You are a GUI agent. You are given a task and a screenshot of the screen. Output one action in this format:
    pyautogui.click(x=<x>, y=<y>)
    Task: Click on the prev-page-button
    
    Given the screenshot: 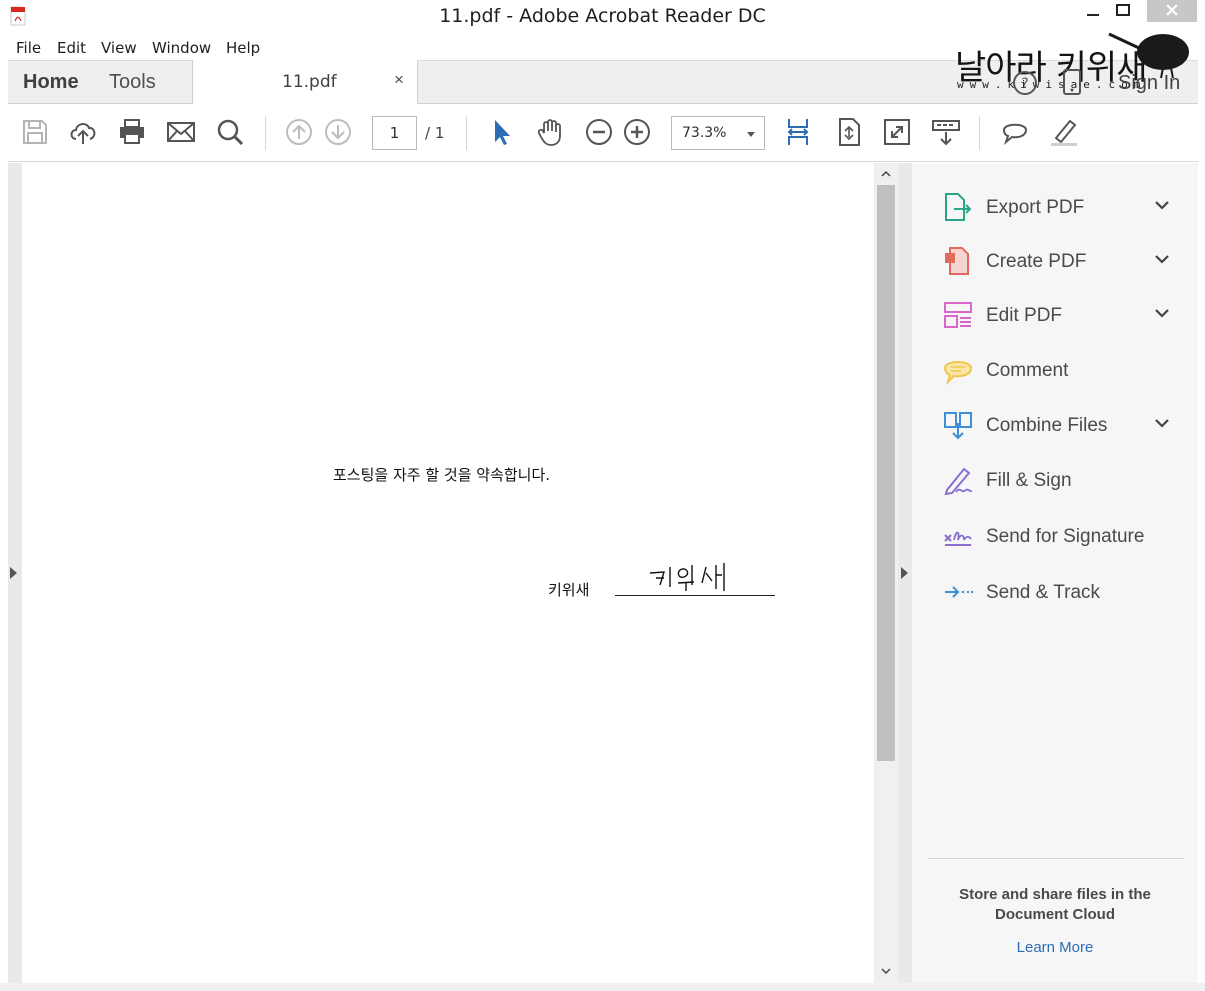 What is the action you would take?
    pyautogui.click(x=299, y=132)
    